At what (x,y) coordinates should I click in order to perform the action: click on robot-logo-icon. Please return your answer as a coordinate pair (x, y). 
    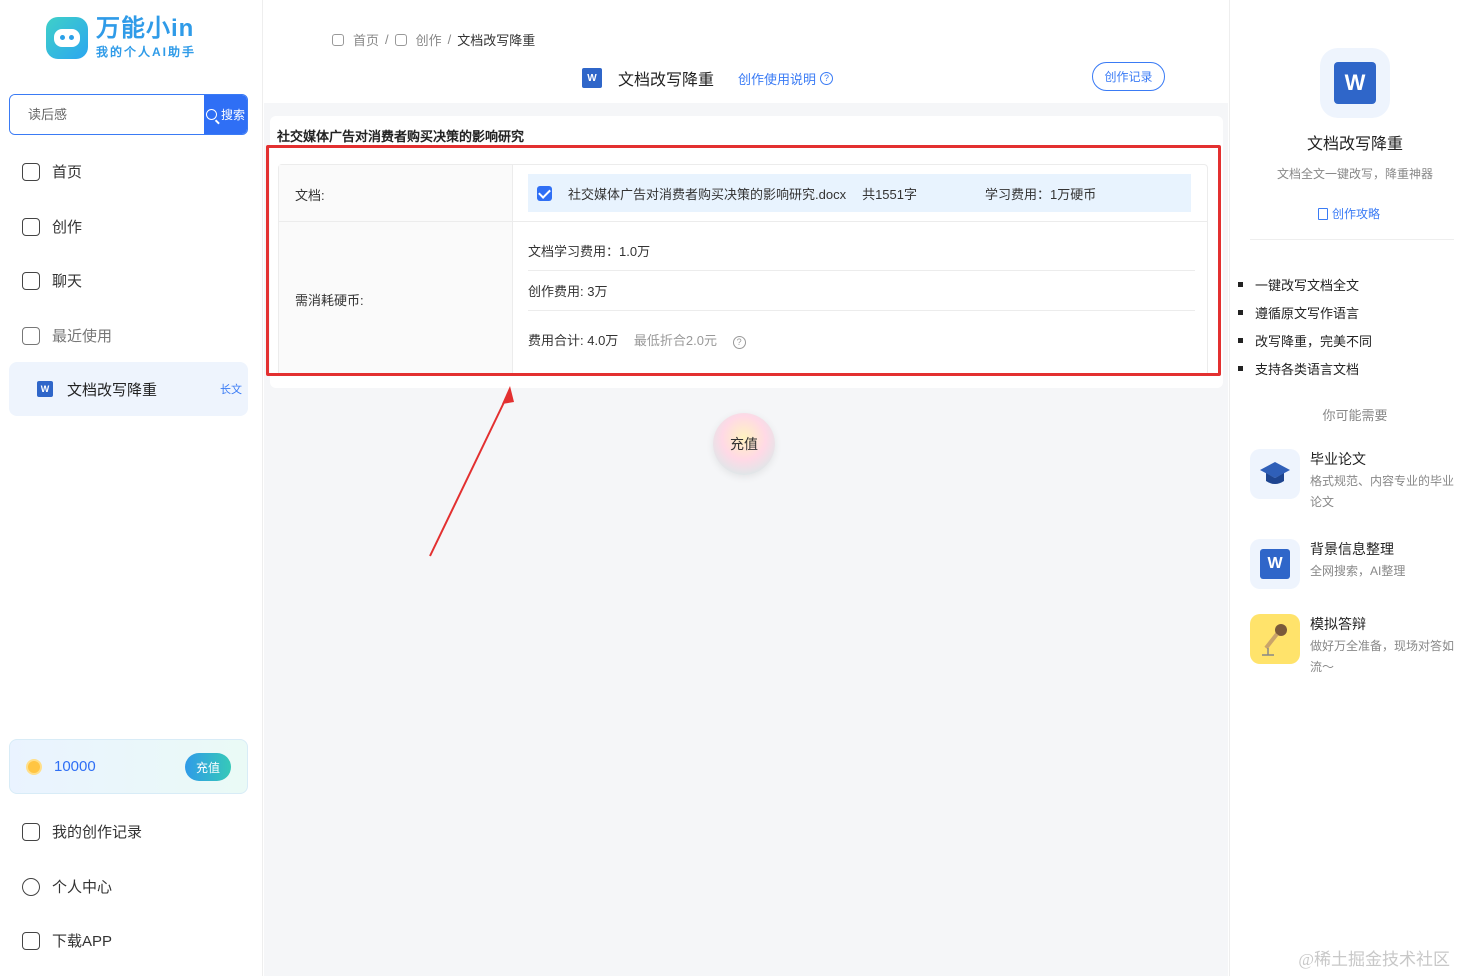
    Looking at the image, I should click on (67, 38).